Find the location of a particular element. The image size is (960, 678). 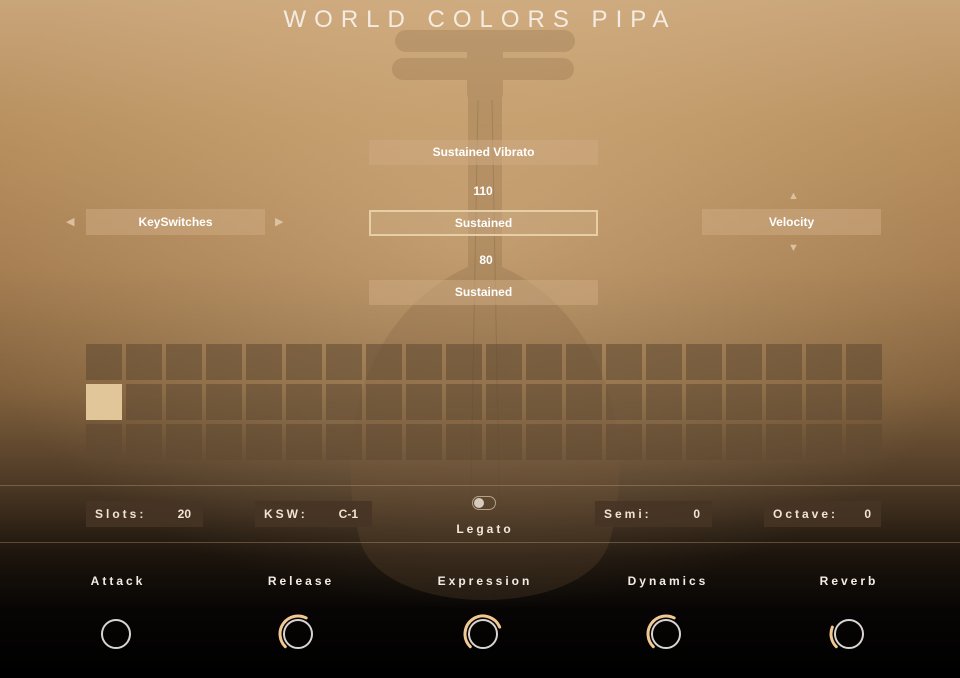

reverb-knob is located at coordinates (849, 634).